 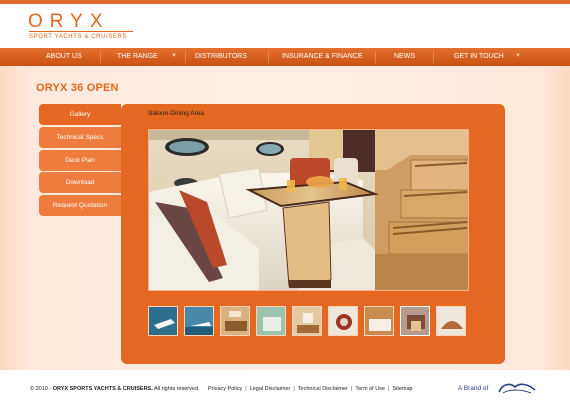 What do you see at coordinates (69, 21) in the screenshot?
I see `logo-wordmark: ORYX` at bounding box center [69, 21].